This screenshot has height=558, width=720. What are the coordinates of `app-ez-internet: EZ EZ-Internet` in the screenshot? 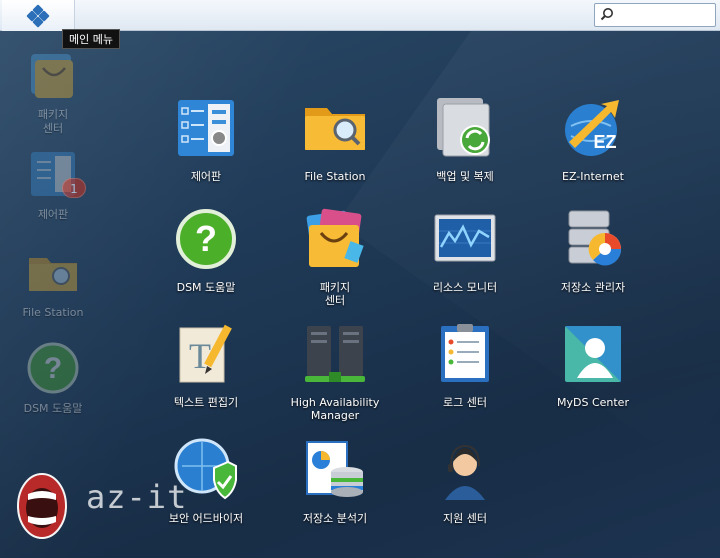 It's located at (593, 139).